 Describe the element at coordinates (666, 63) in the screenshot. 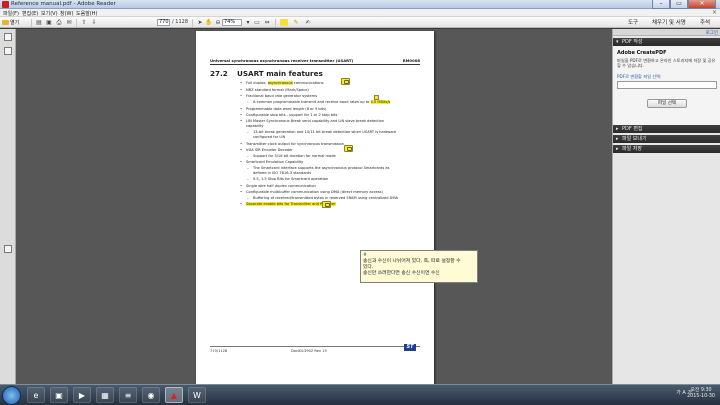

I see `service-description: 파일을 PDF로 변환하고 온라인 스토리지에 저장 및 공유할 수 있습니다.` at that location.